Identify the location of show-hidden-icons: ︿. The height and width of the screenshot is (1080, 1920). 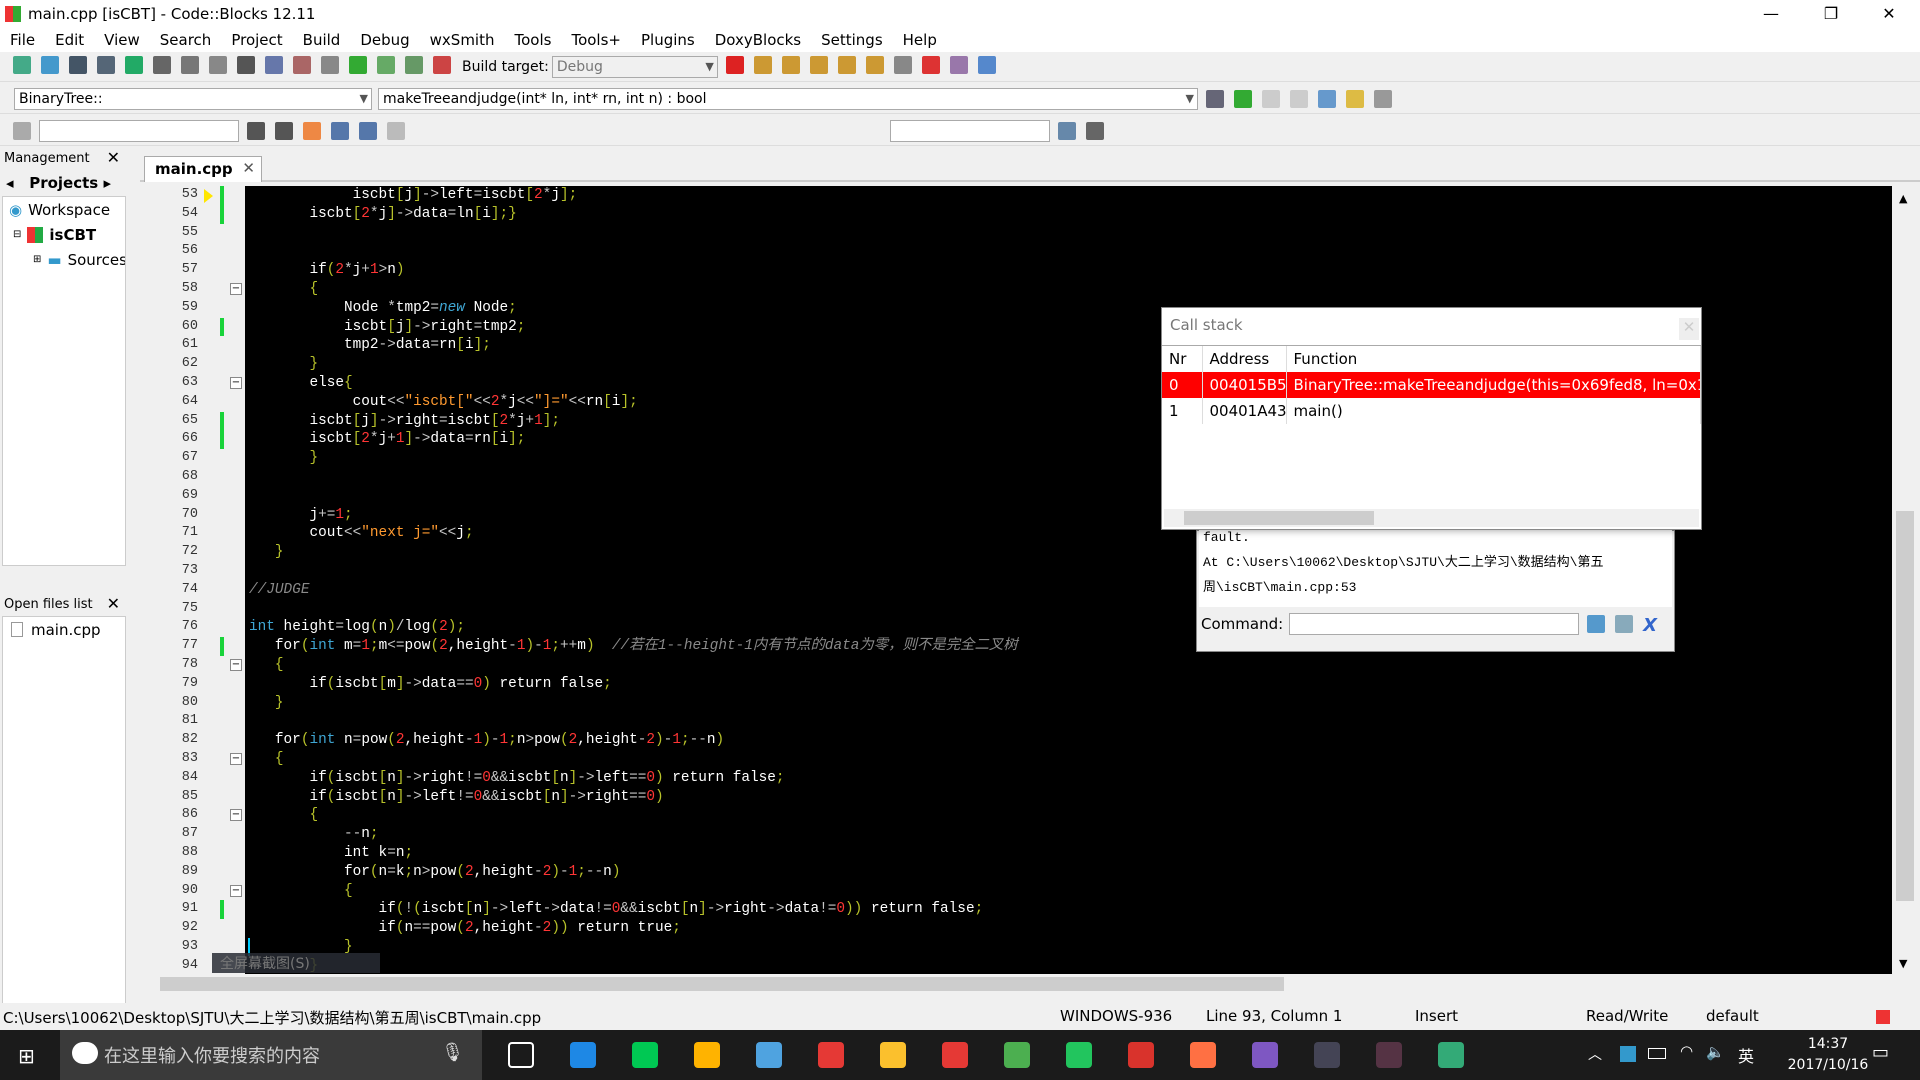
(1595, 1054).